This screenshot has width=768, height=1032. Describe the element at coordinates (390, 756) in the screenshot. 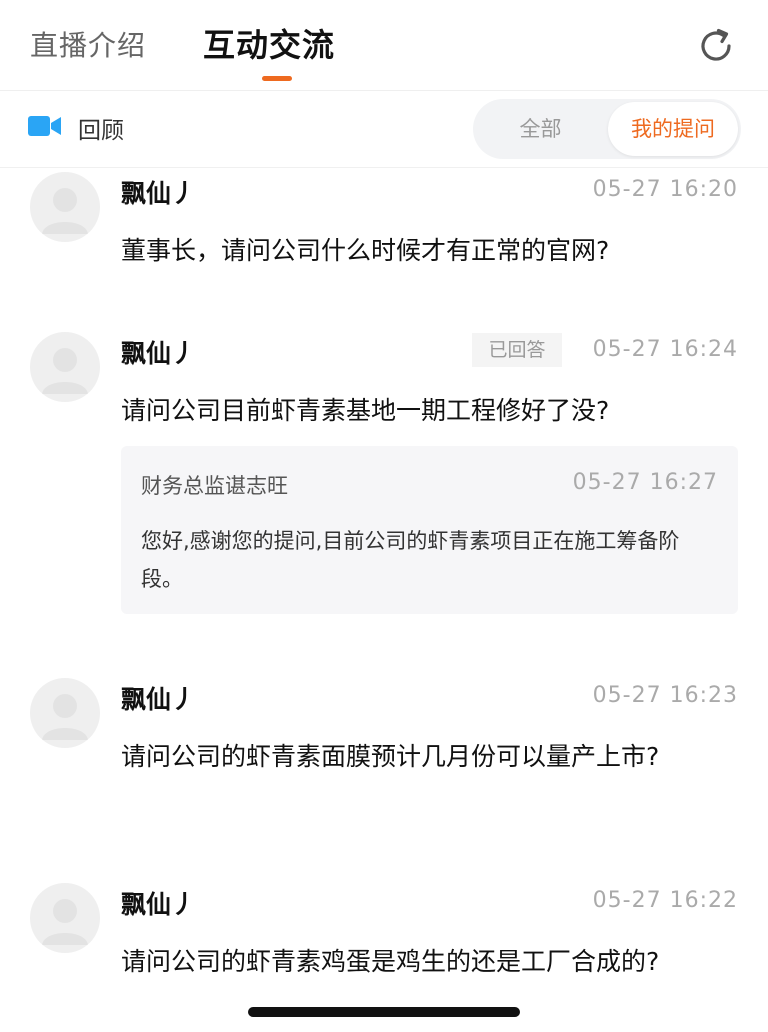

I see `question-text: 请问公司的虾青素面膜预计几月份可以量产上市?` at that location.